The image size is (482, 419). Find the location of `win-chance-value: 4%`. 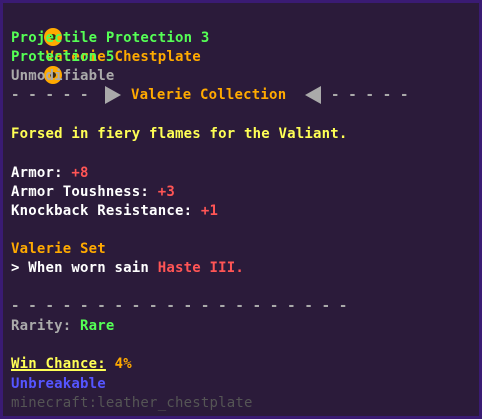

win-chance-value: 4% is located at coordinates (123, 364).